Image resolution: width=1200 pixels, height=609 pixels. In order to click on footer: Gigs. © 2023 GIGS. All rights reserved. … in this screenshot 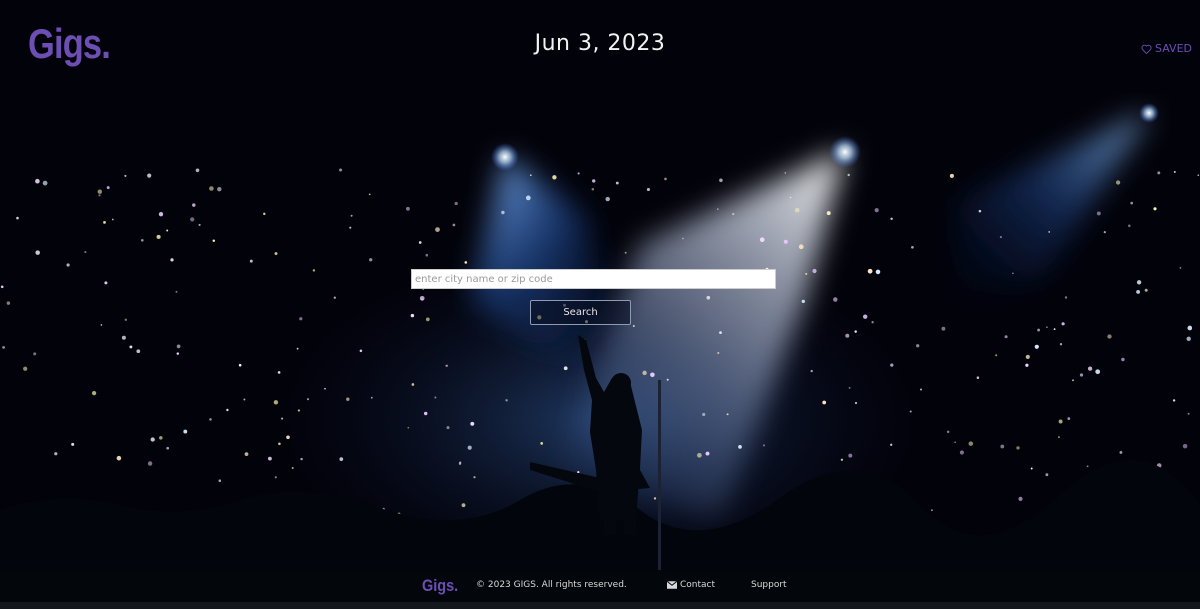, I will do `click(600, 586)`.